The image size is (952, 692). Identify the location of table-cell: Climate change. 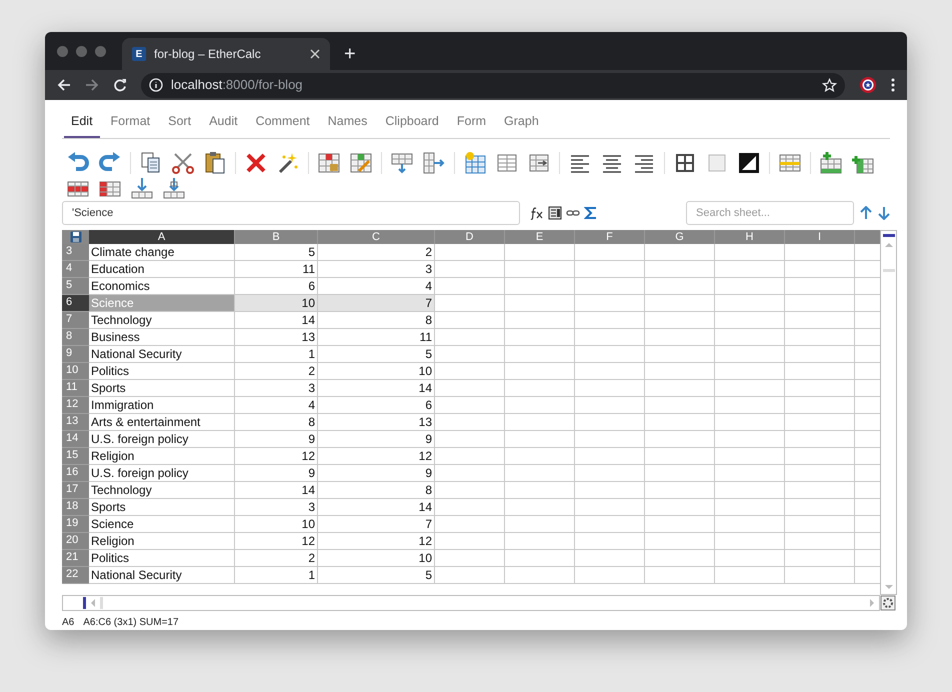
(162, 252).